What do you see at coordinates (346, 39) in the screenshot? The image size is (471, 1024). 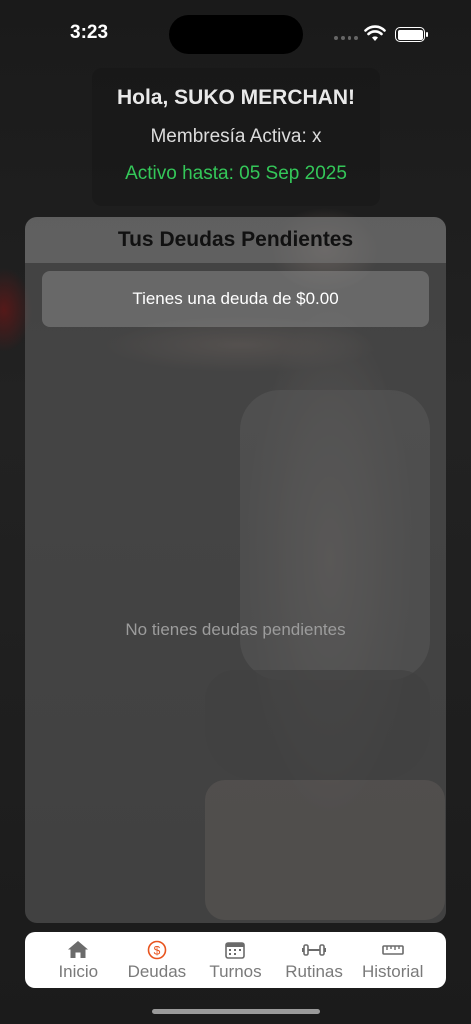 I see `signal-icon` at bounding box center [346, 39].